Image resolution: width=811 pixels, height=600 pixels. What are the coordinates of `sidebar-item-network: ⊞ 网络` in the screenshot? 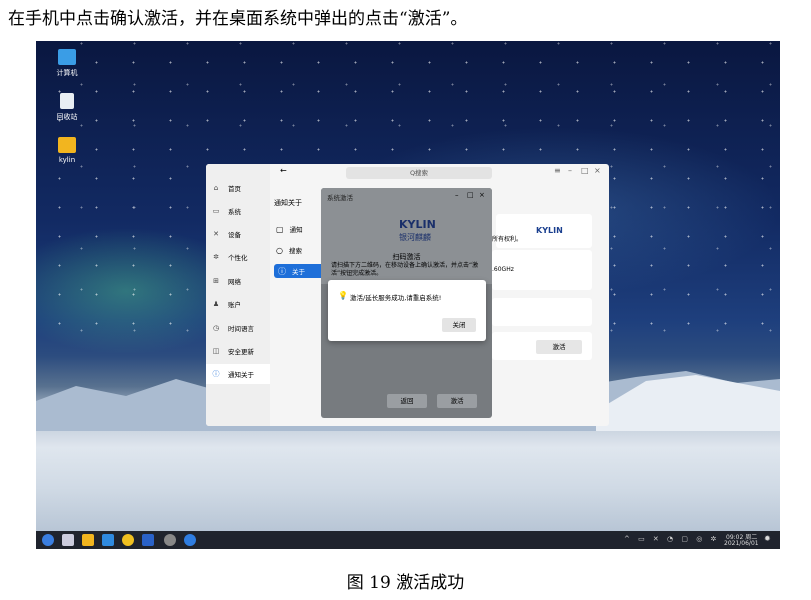 It's located at (238, 281).